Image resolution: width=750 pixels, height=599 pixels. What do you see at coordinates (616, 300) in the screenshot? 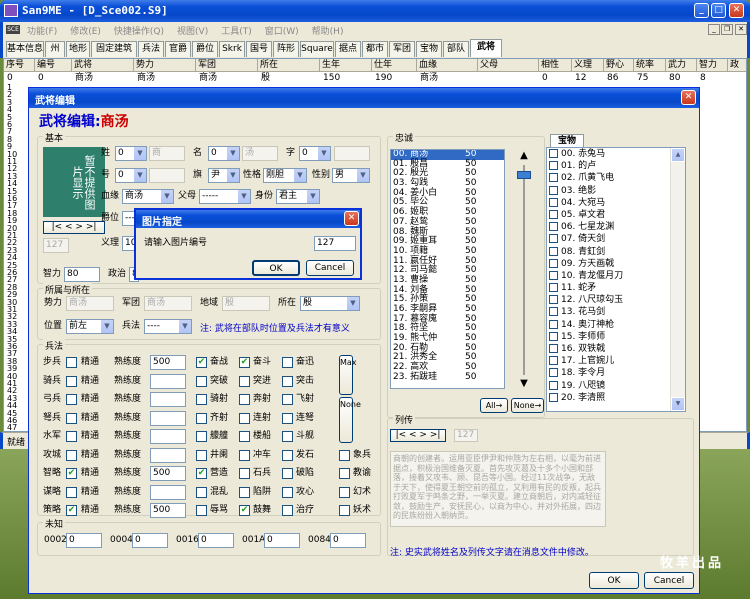
I see `list-item: 12. 八尺琼勾玉` at bounding box center [616, 300].